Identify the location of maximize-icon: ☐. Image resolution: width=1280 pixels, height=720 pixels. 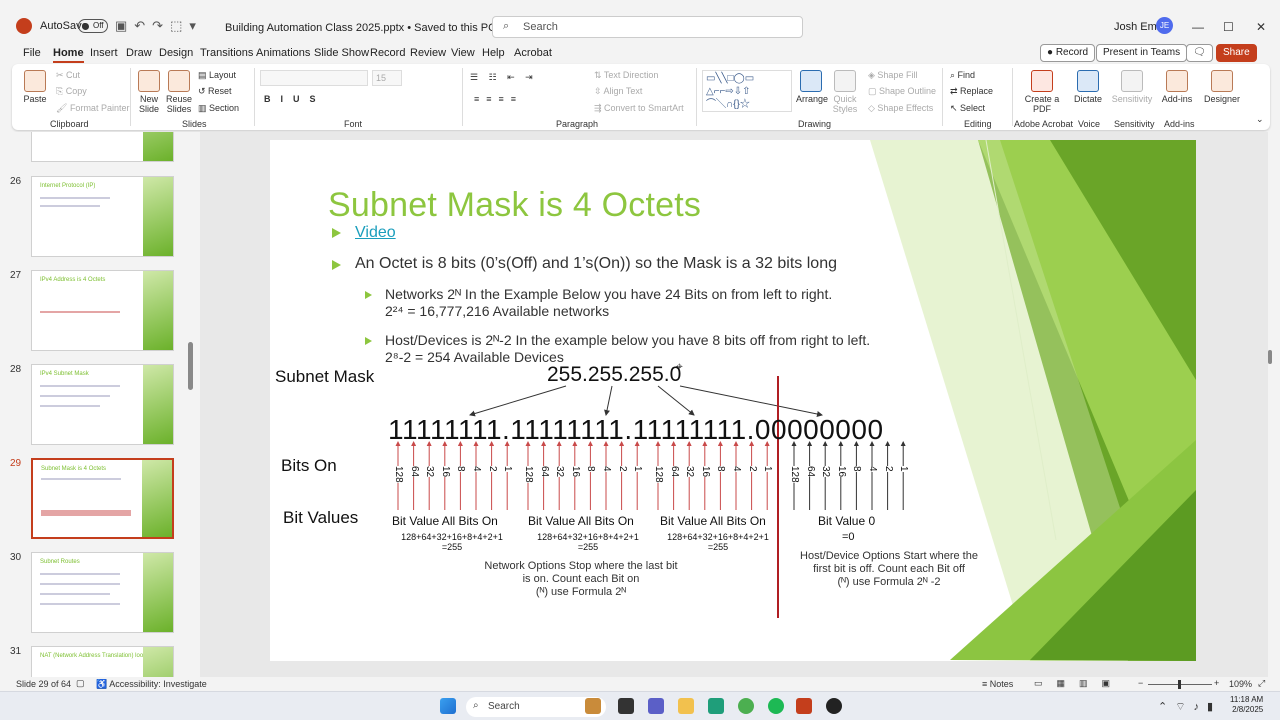
(1228, 27).